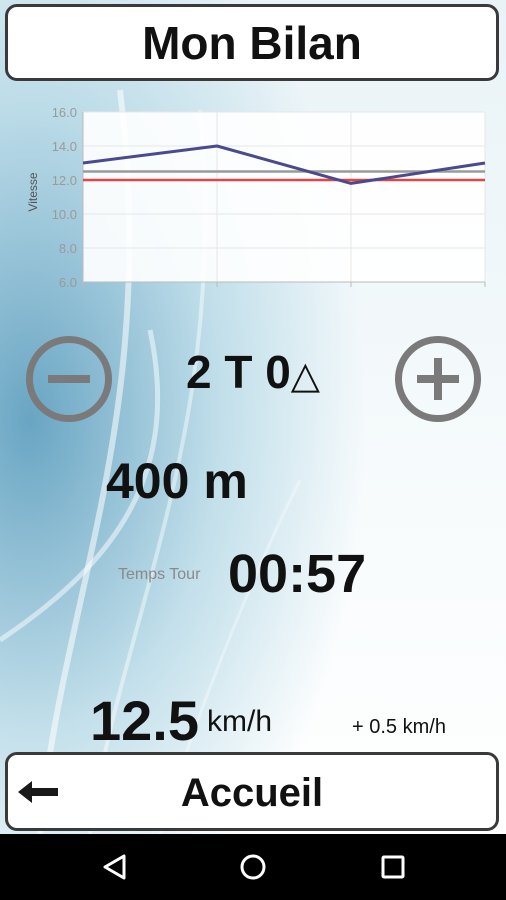 Image resolution: width=506 pixels, height=900 pixels. I want to click on chart-y-tick-label: 16.0, so click(64, 112).